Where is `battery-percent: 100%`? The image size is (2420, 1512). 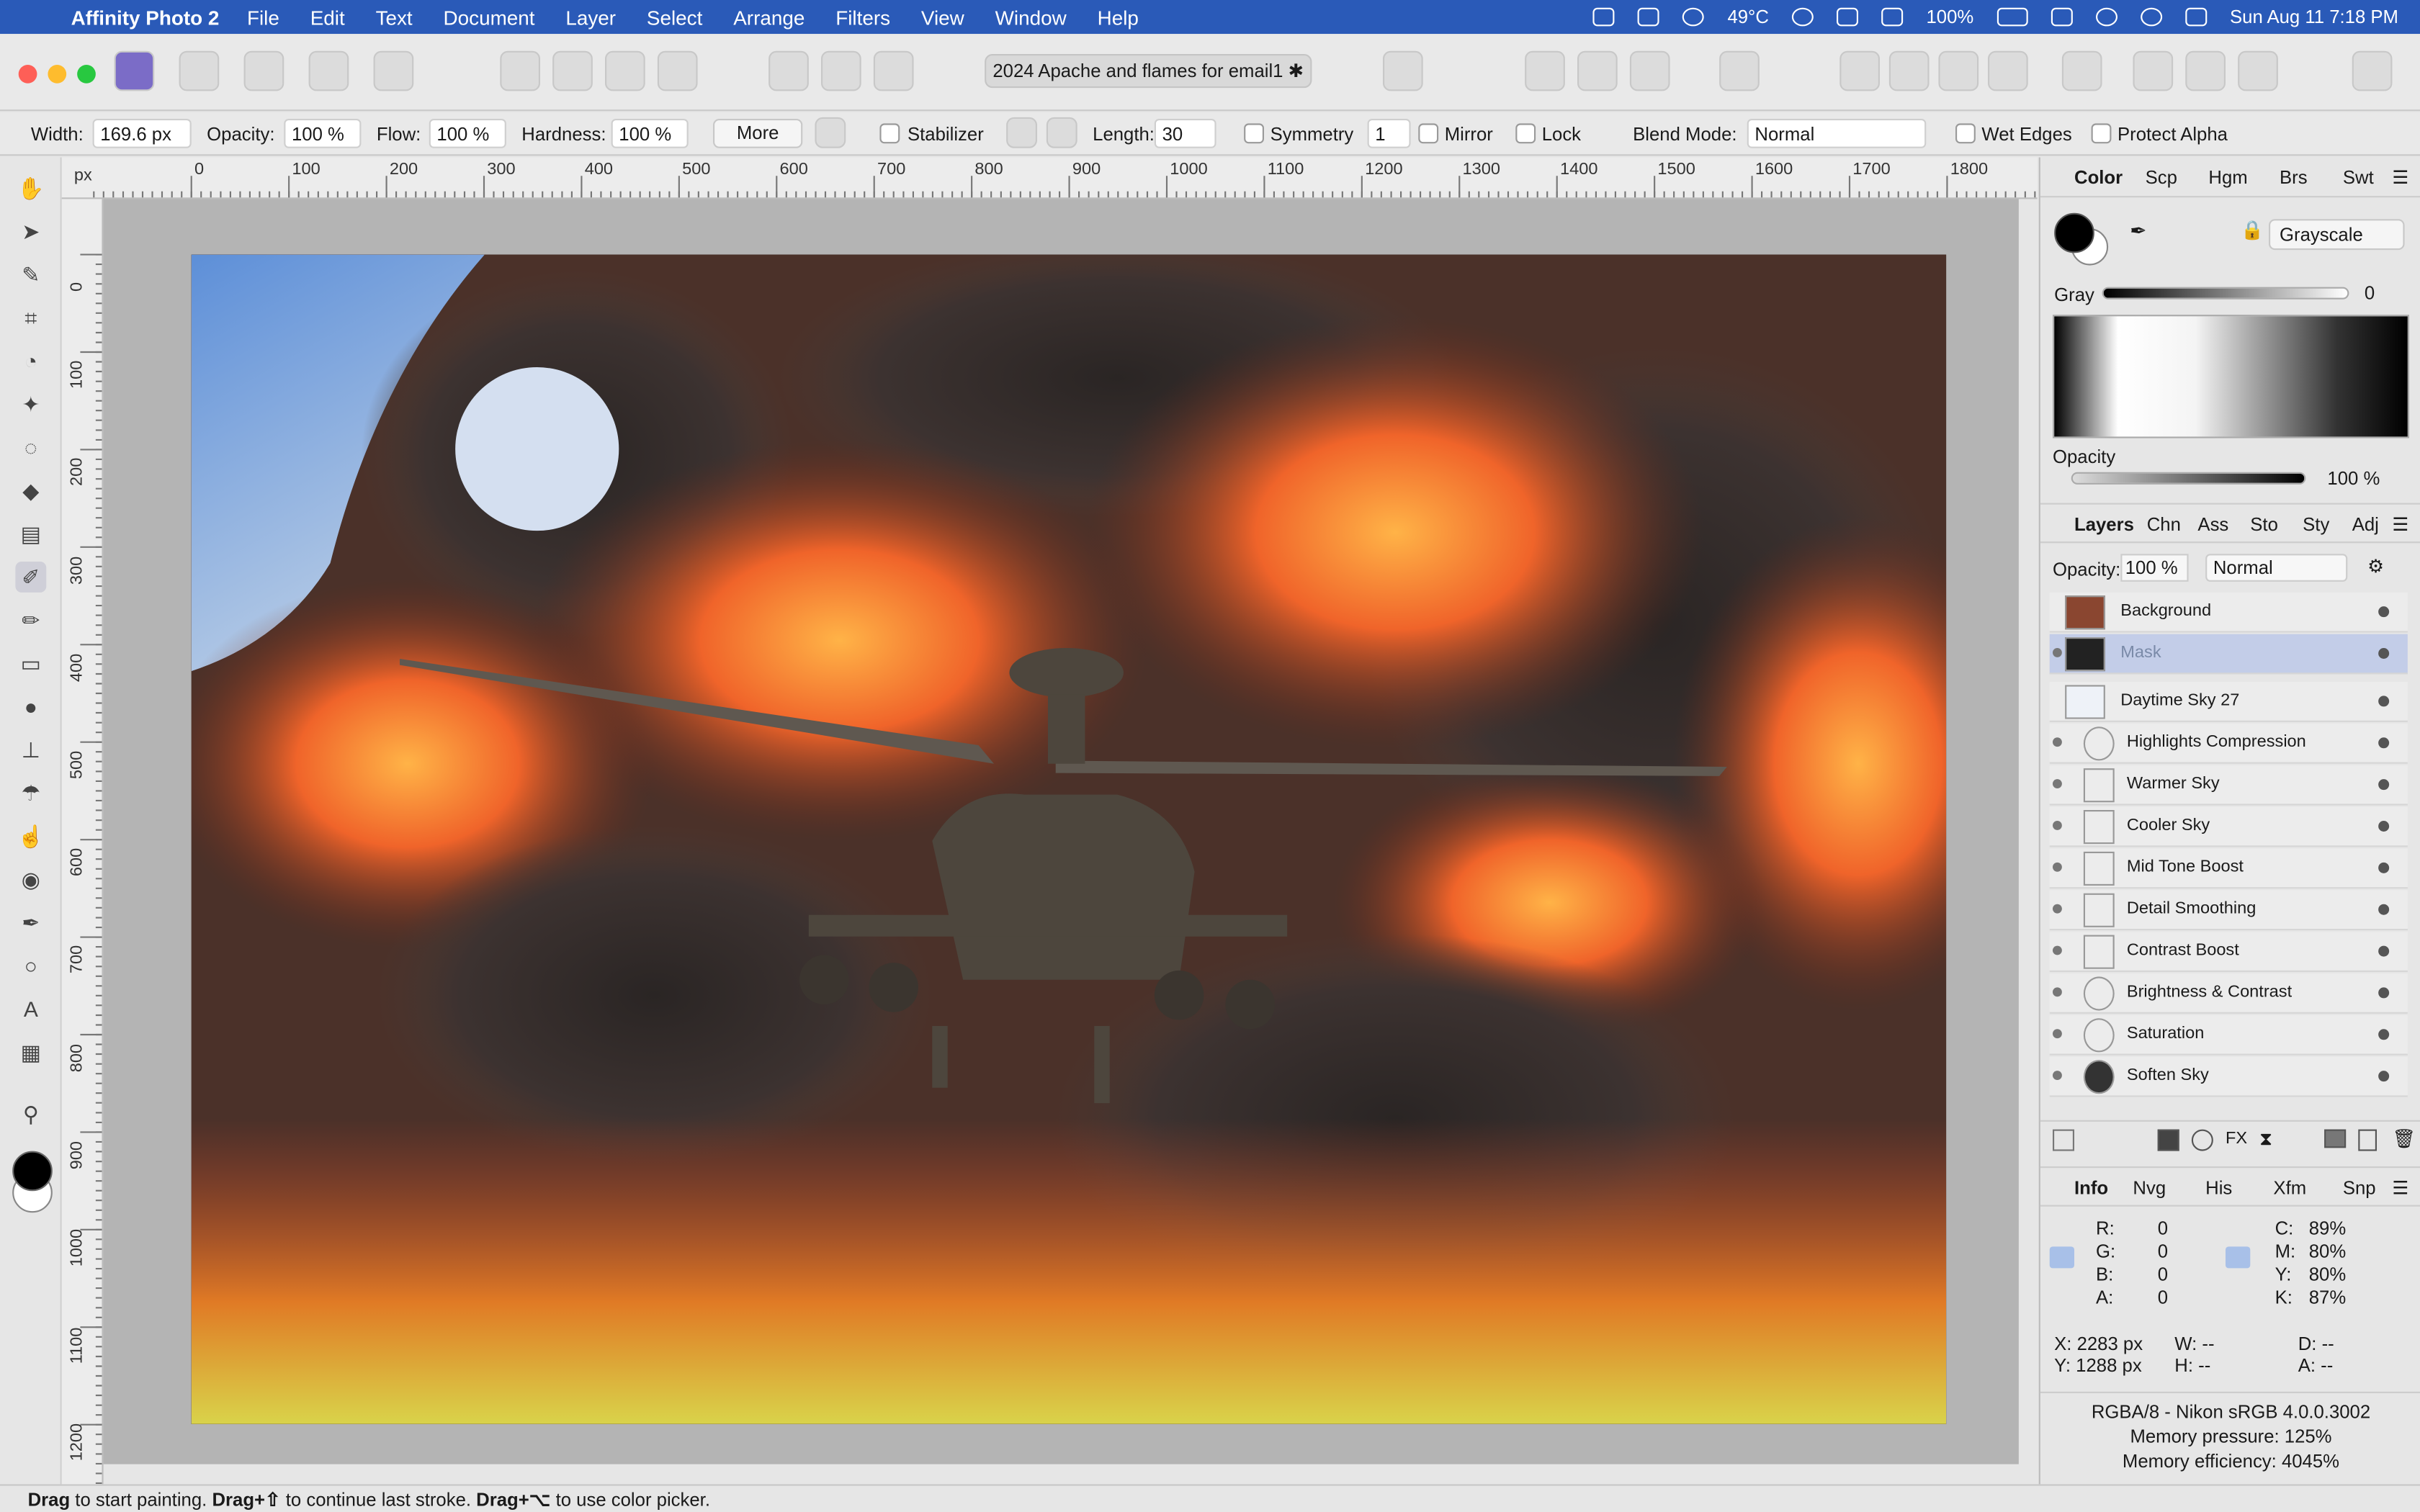
battery-percent: 100% is located at coordinates (1949, 17).